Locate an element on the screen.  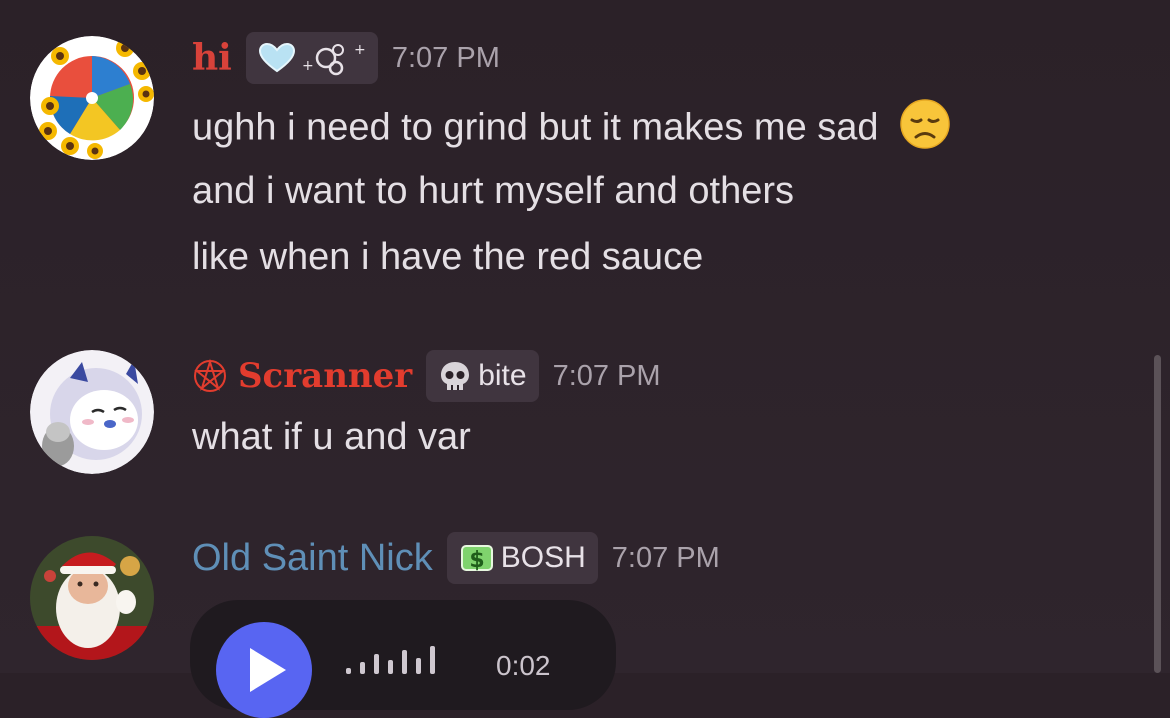
username: Scranner is located at coordinates (325, 376).